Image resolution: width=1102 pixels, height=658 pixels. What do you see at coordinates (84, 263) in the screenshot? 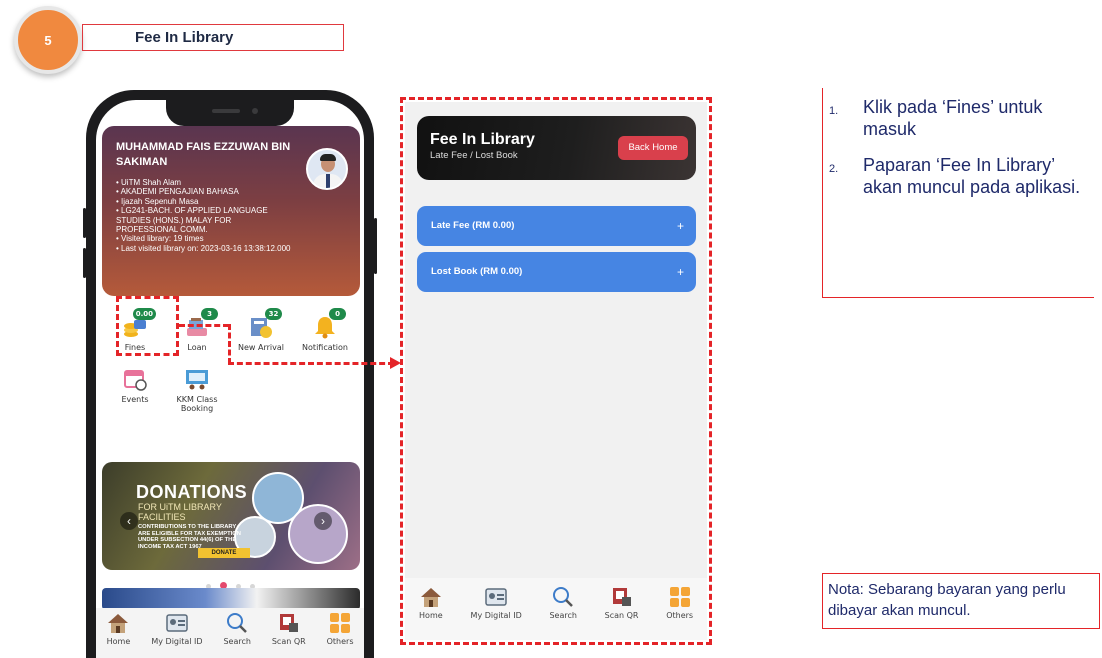
I see `volume-down-button` at bounding box center [84, 263].